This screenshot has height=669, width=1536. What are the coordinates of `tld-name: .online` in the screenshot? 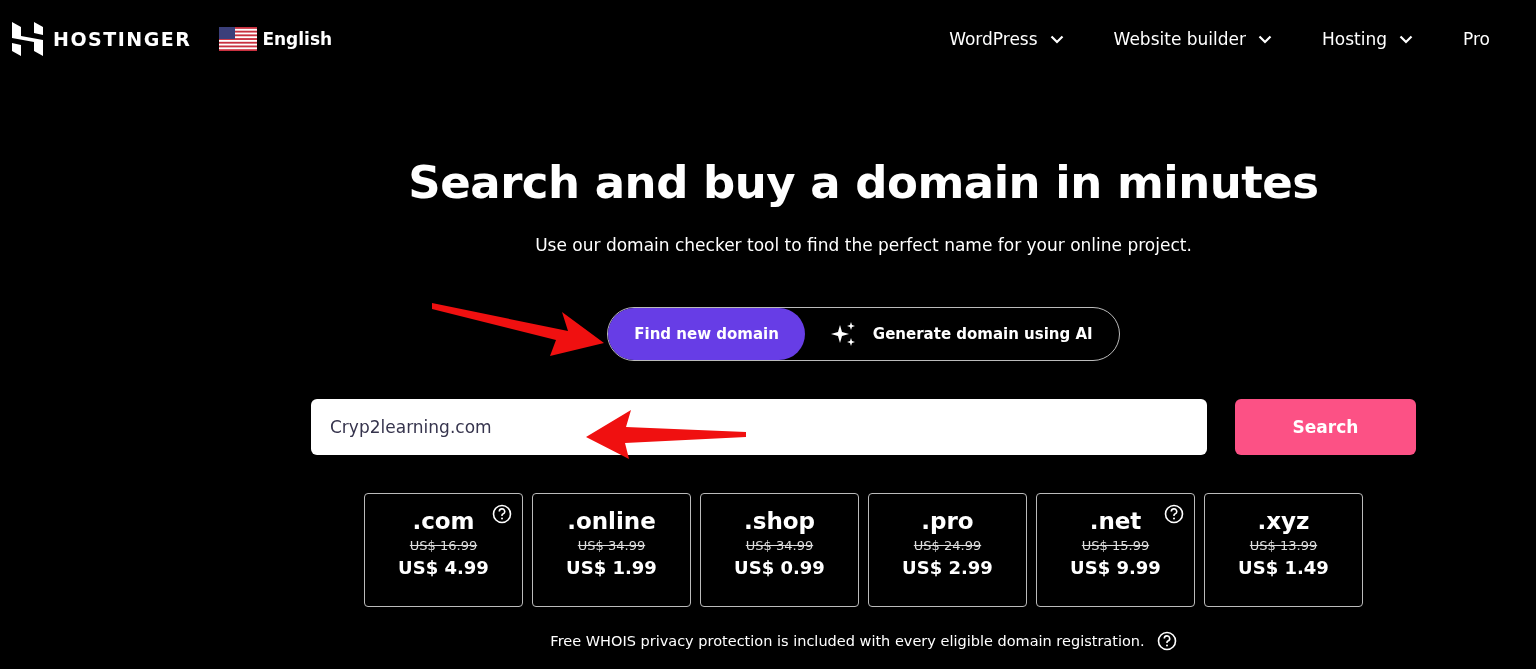 It's located at (611, 521).